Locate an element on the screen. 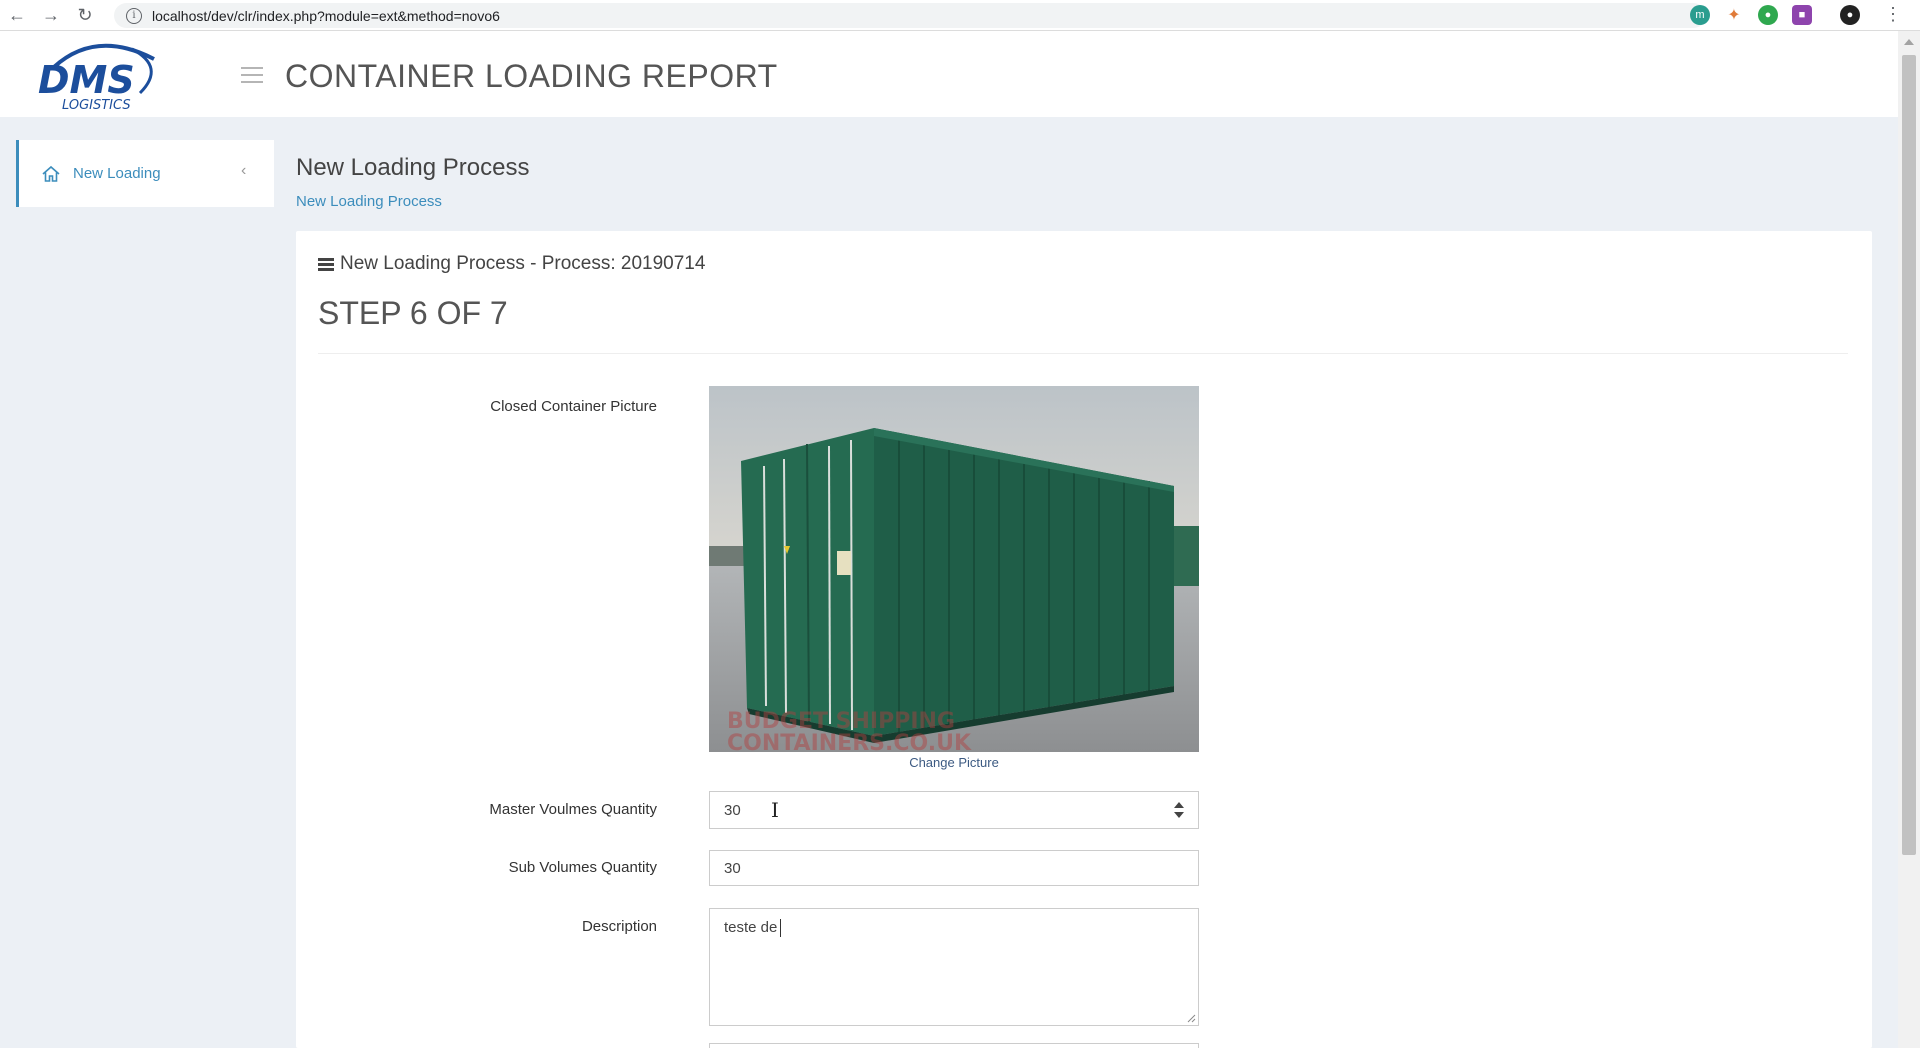 Image resolution: width=1920 pixels, height=1048 pixels. text-cursor-icon: I is located at coordinates (775, 810).